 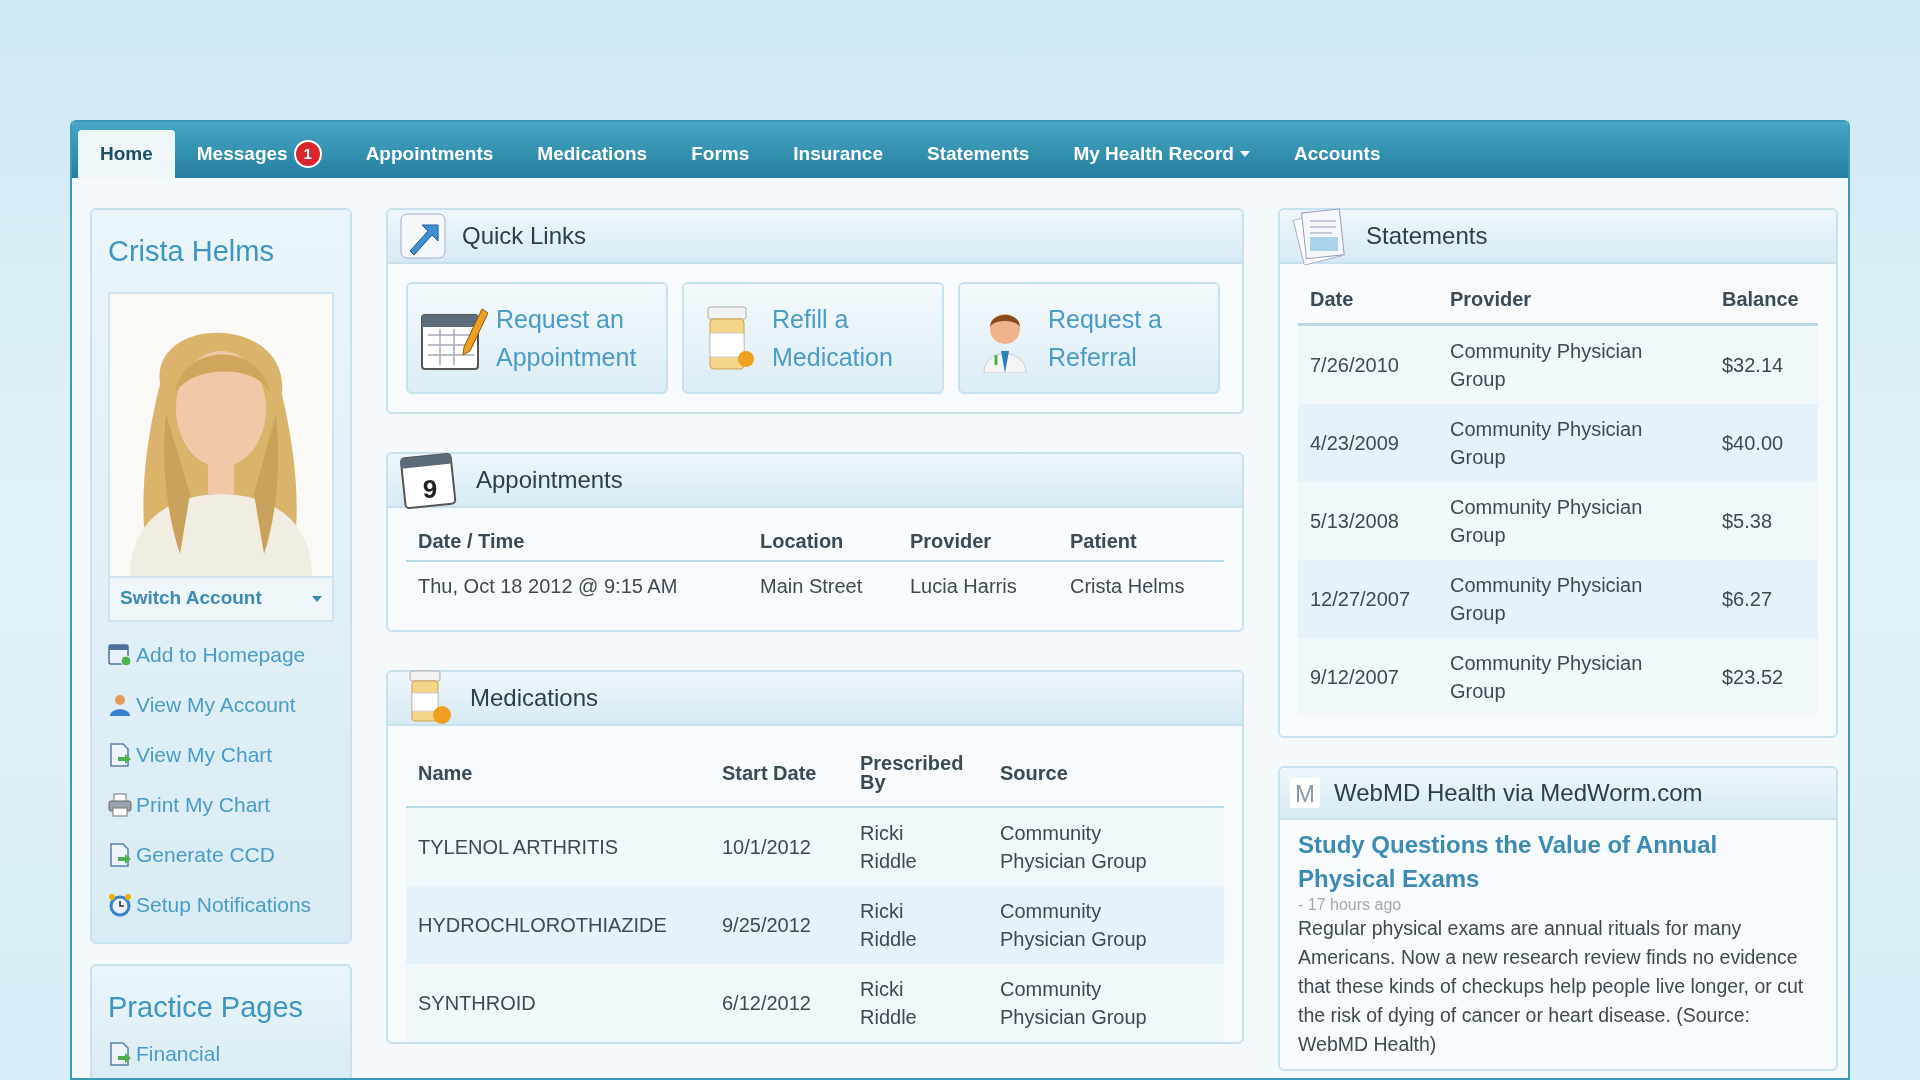 What do you see at coordinates (1128, 586) in the screenshot?
I see `table-cell-text: Crista Helms` at bounding box center [1128, 586].